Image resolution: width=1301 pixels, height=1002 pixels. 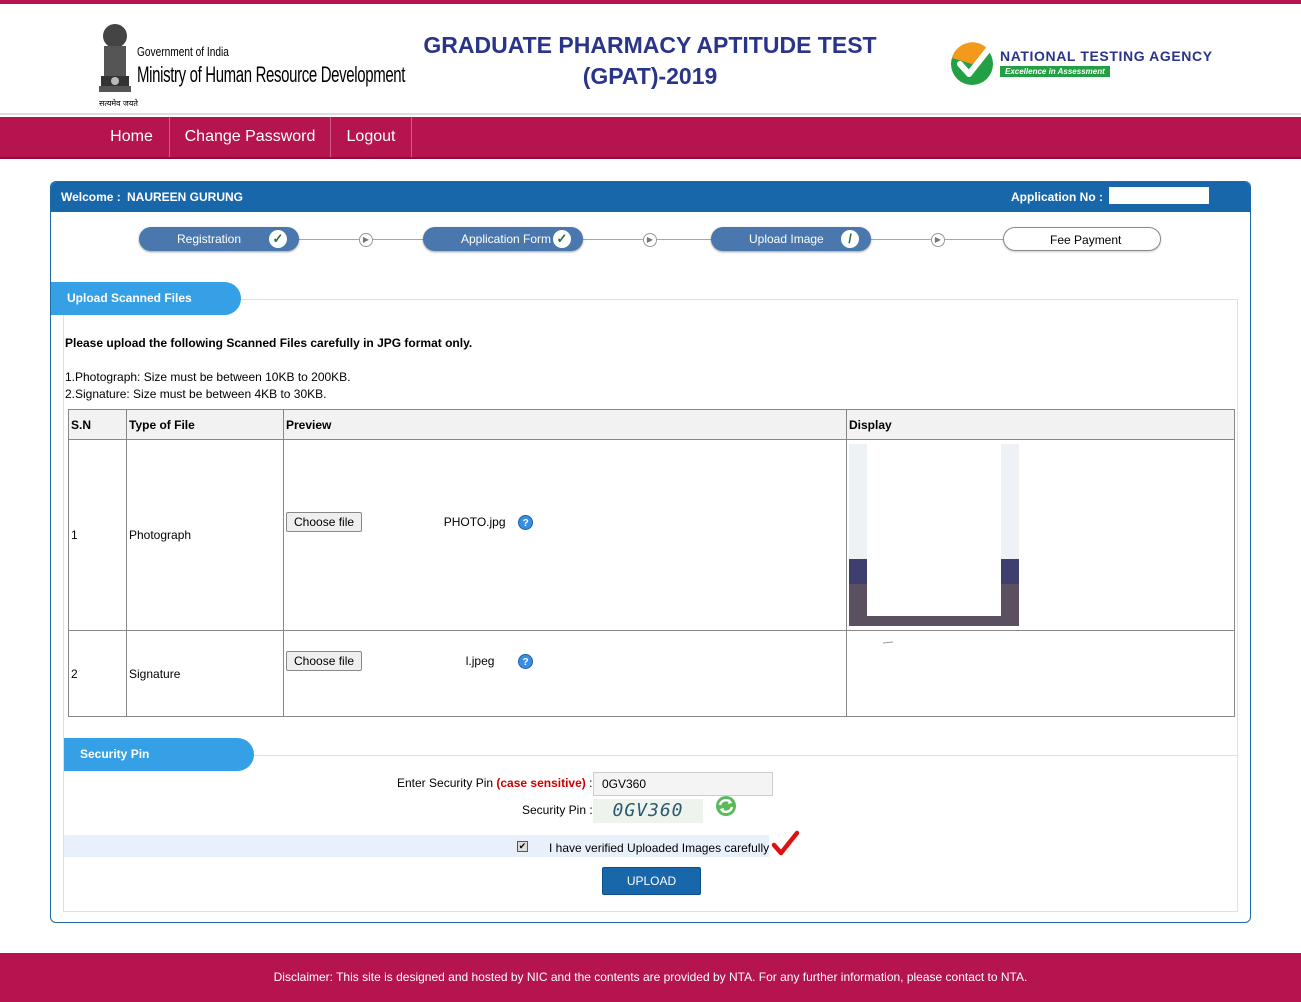 I want to click on nav-logout: Logout, so click(x=371, y=137).